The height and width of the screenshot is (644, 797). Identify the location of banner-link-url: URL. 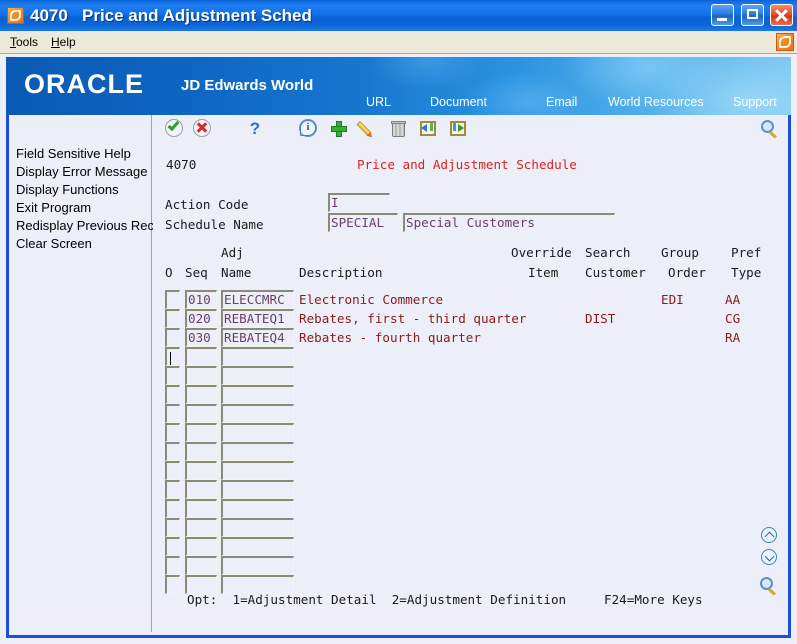
(378, 102).